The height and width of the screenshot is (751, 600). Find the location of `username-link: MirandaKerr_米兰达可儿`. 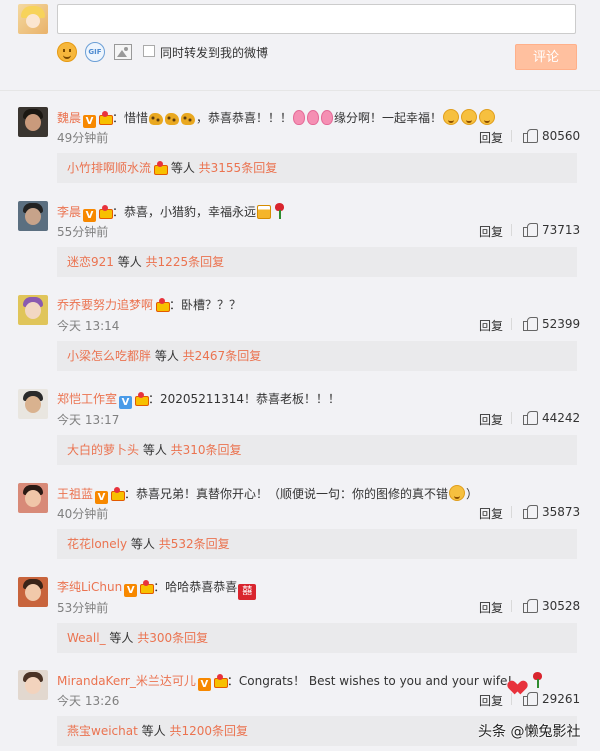

username-link: MirandaKerr_米兰达可儿 is located at coordinates (126, 681).